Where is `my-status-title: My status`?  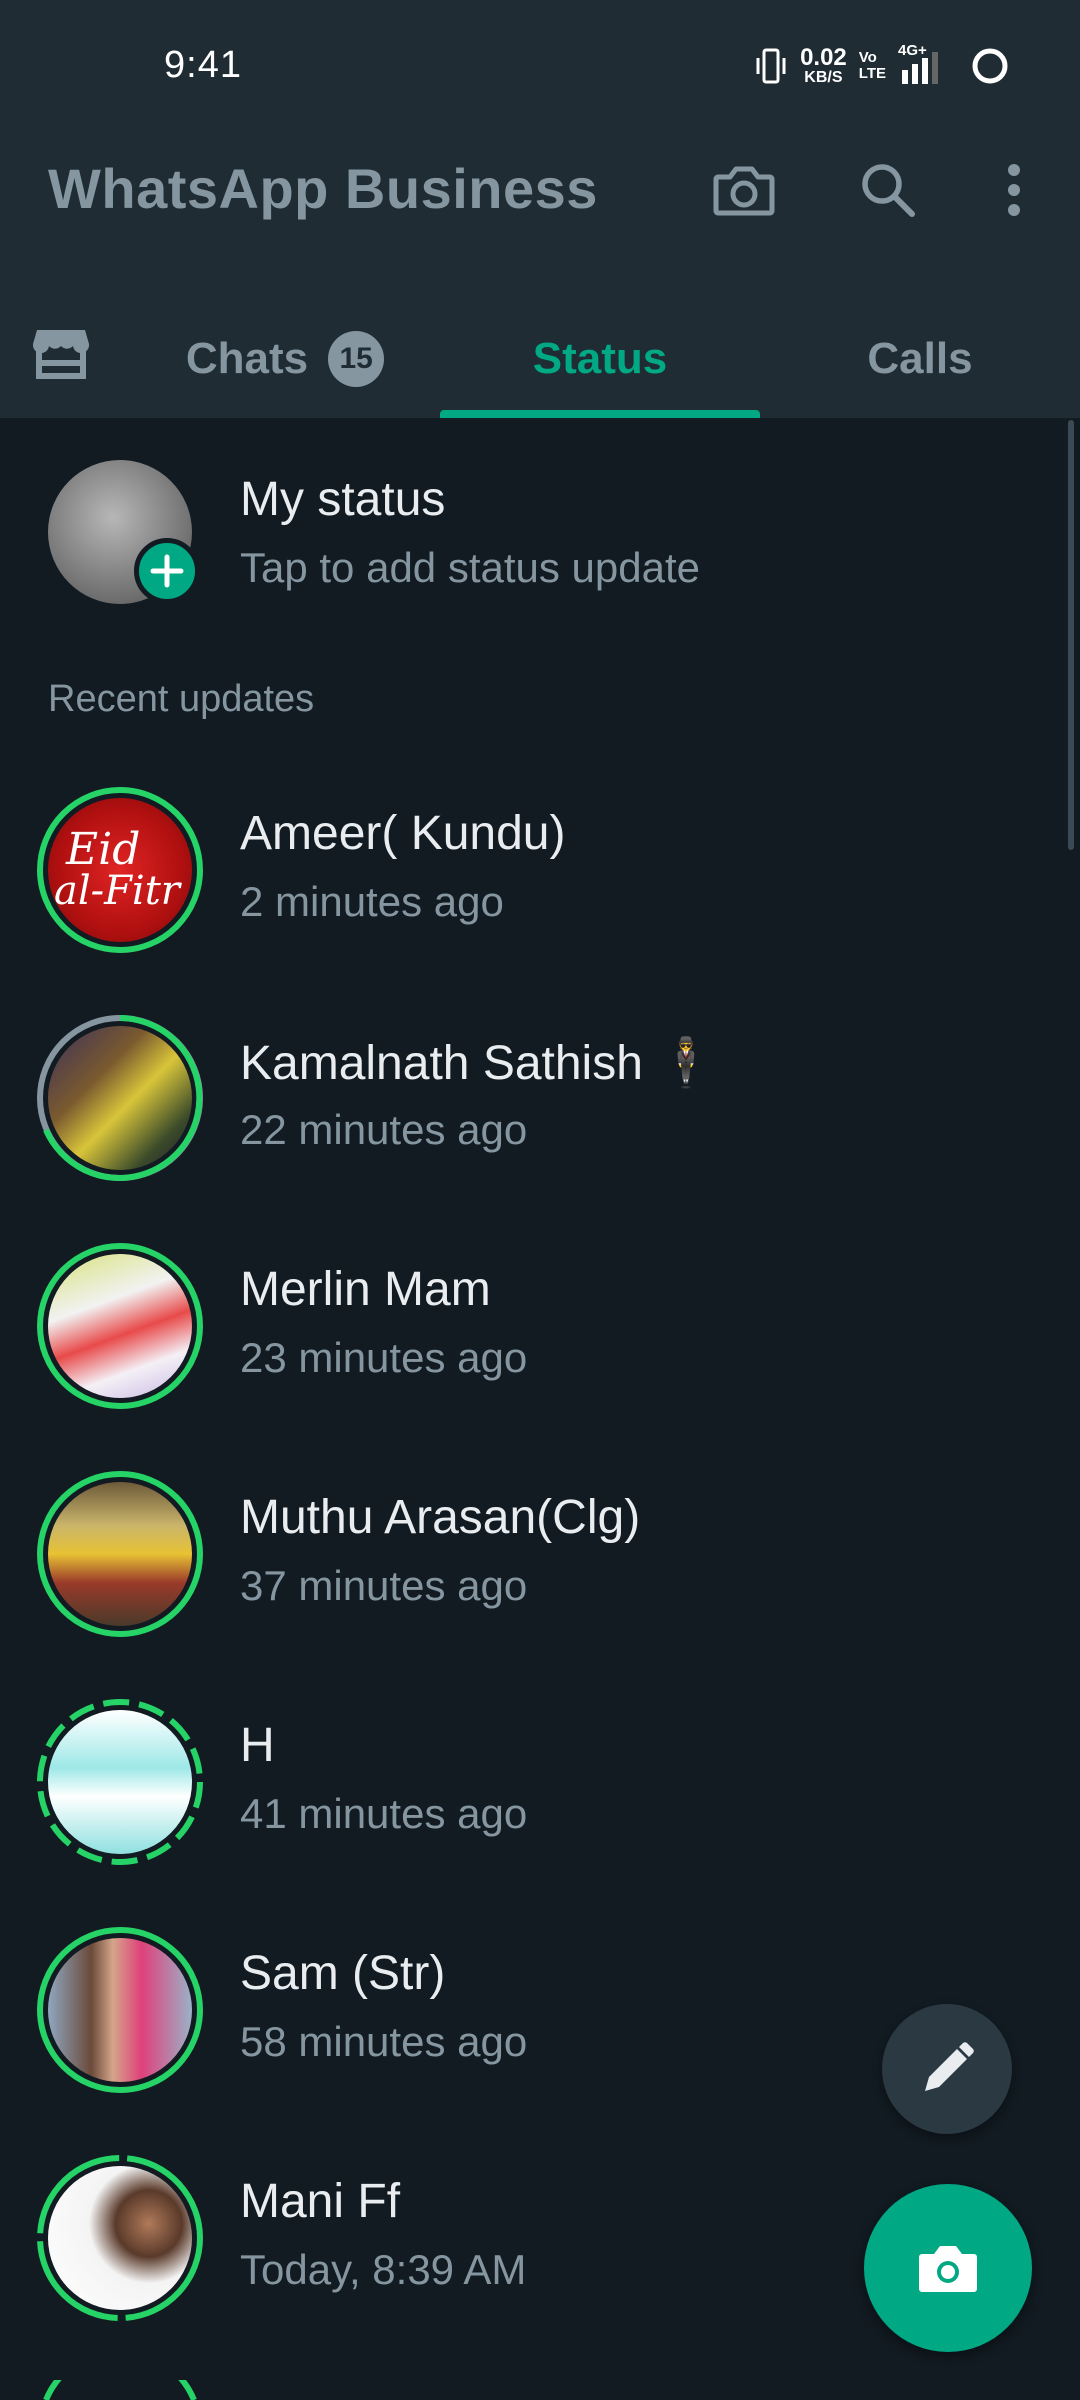 my-status-title: My status is located at coordinates (343, 499).